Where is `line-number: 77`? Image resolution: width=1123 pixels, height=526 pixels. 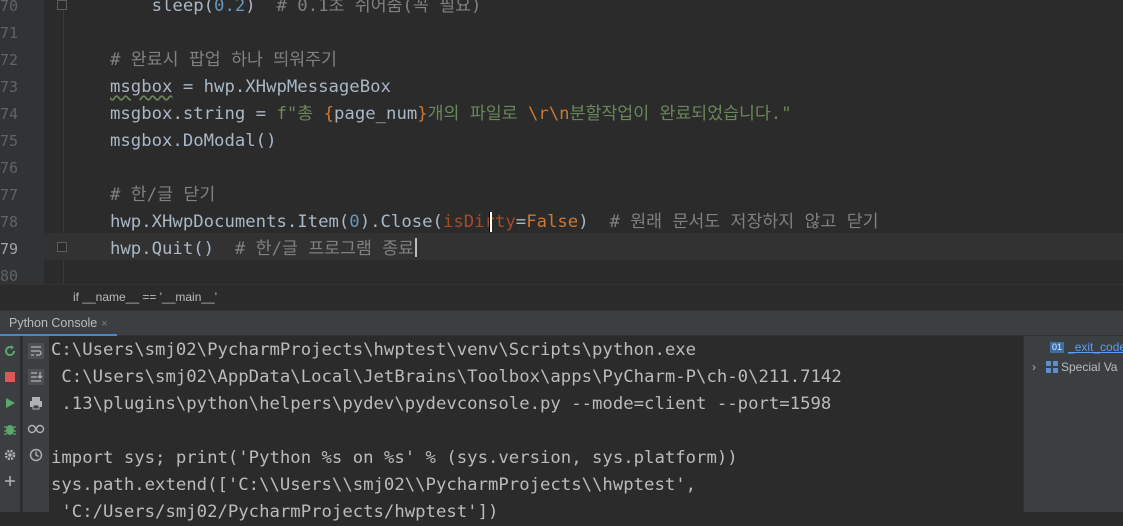 line-number: 77 is located at coordinates (9, 195).